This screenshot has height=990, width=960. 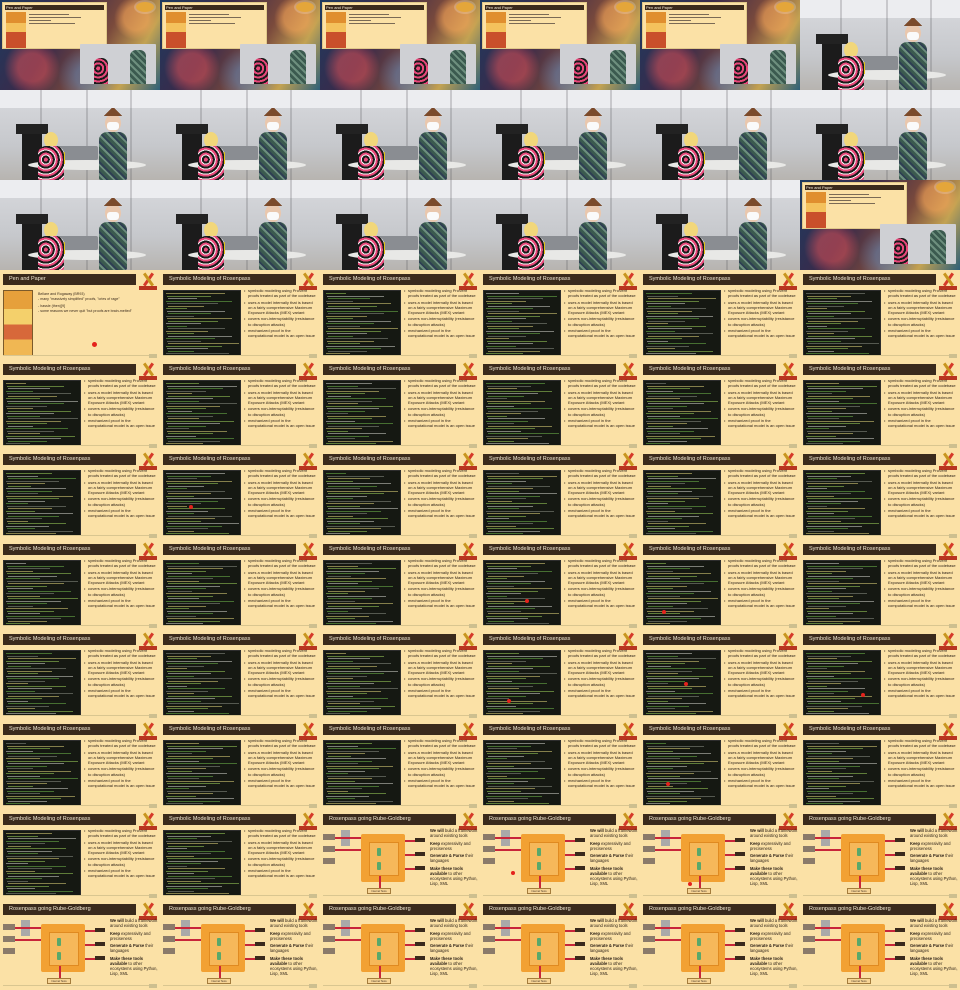 What do you see at coordinates (859, 866) in the screenshot?
I see `diagram-green-node` at bounding box center [859, 866].